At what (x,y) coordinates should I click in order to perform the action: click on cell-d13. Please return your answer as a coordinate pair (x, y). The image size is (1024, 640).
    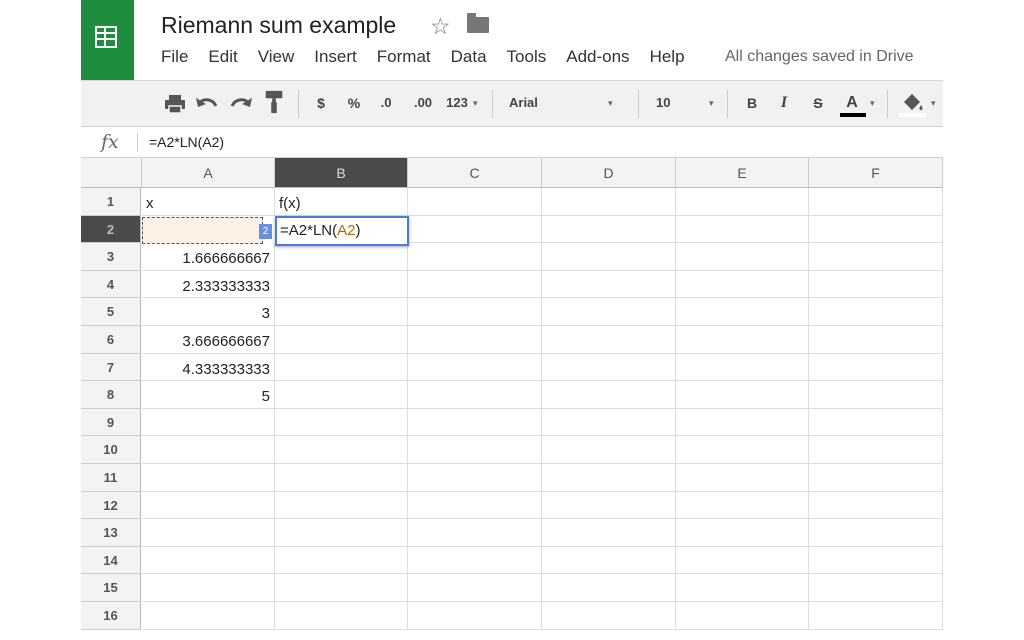
    Looking at the image, I should click on (609, 533).